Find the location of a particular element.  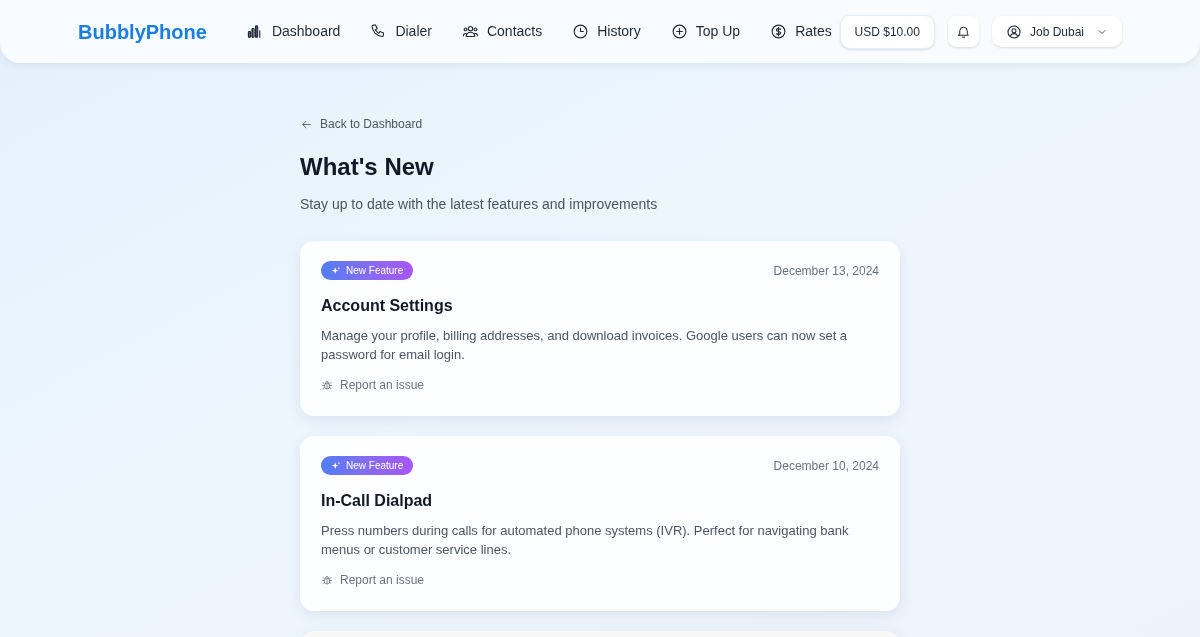

nav-link: History is located at coordinates (606, 31).